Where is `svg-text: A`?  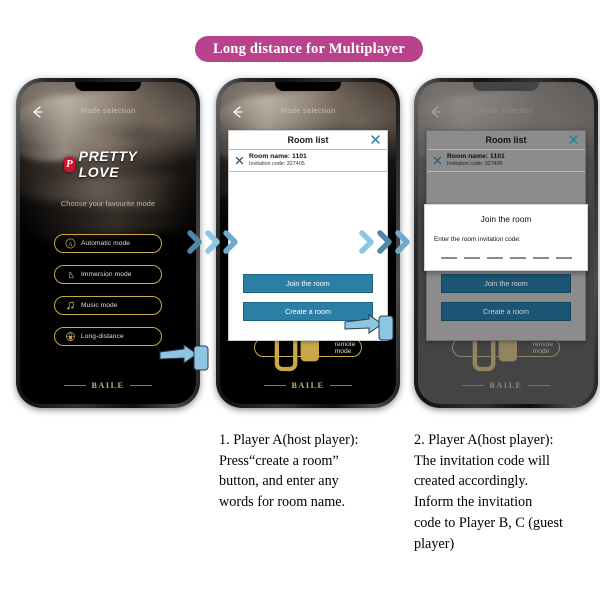 svg-text: A is located at coordinates (70, 244).